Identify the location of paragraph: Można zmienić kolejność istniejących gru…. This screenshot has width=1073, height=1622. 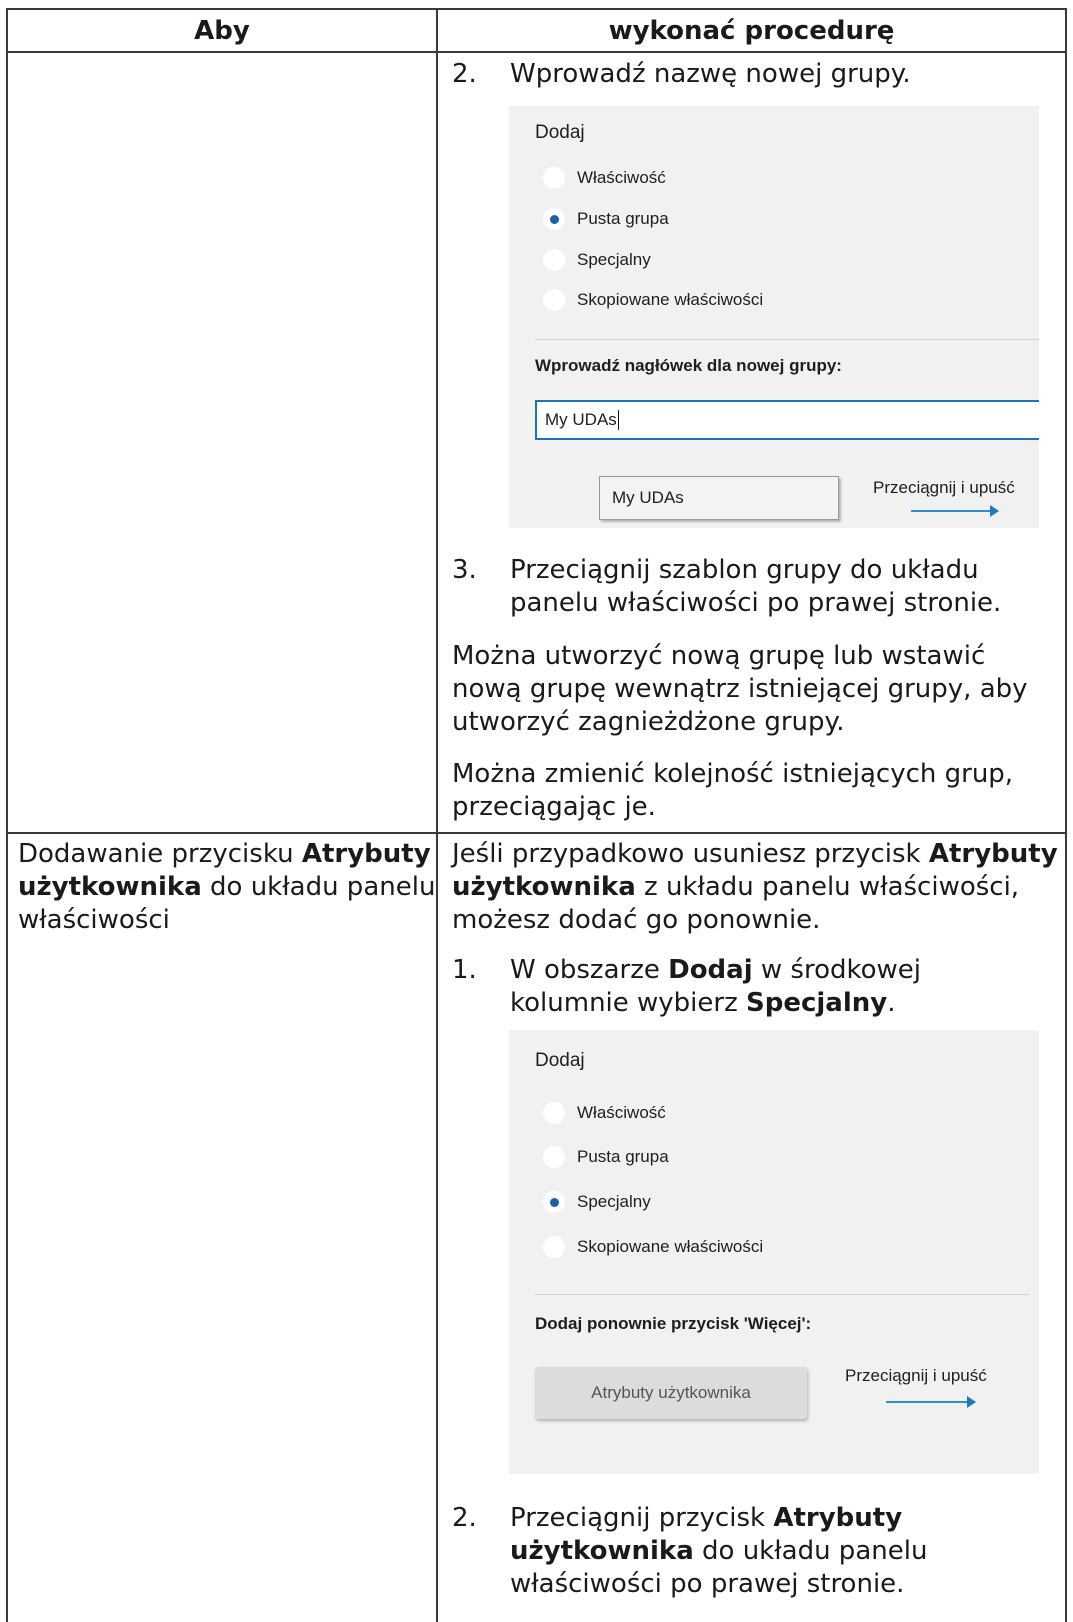
(733, 790).